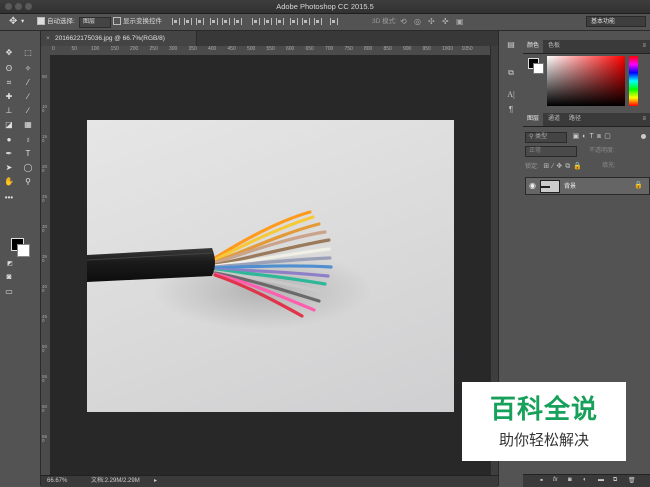  I want to click on distribute-left-icon, so click(294, 21).